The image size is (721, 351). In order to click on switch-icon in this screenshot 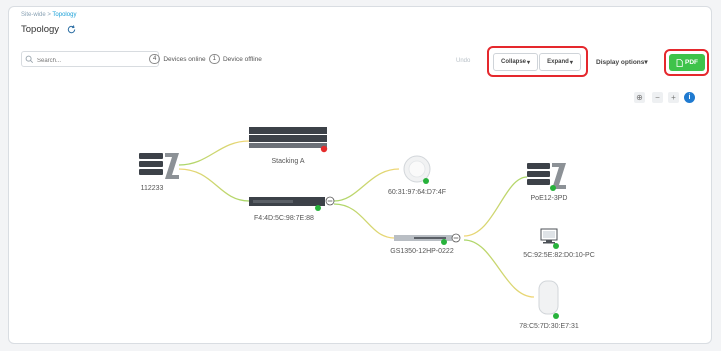, I will do `click(287, 201)`.